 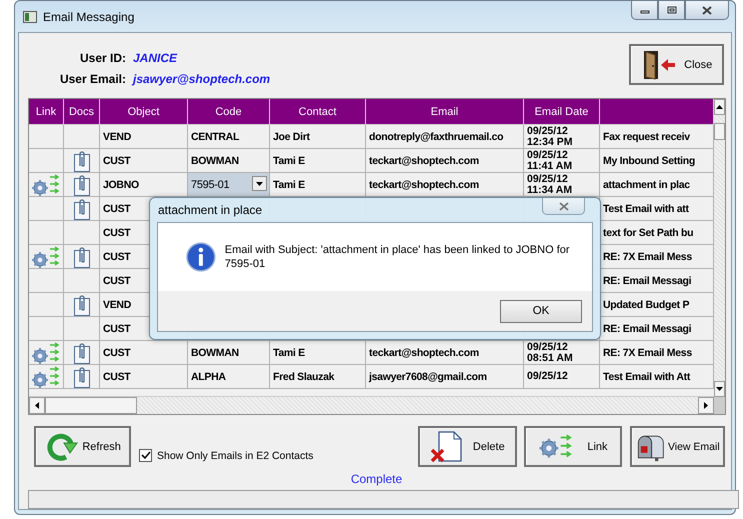 I want to click on link-button: Link, so click(x=573, y=447).